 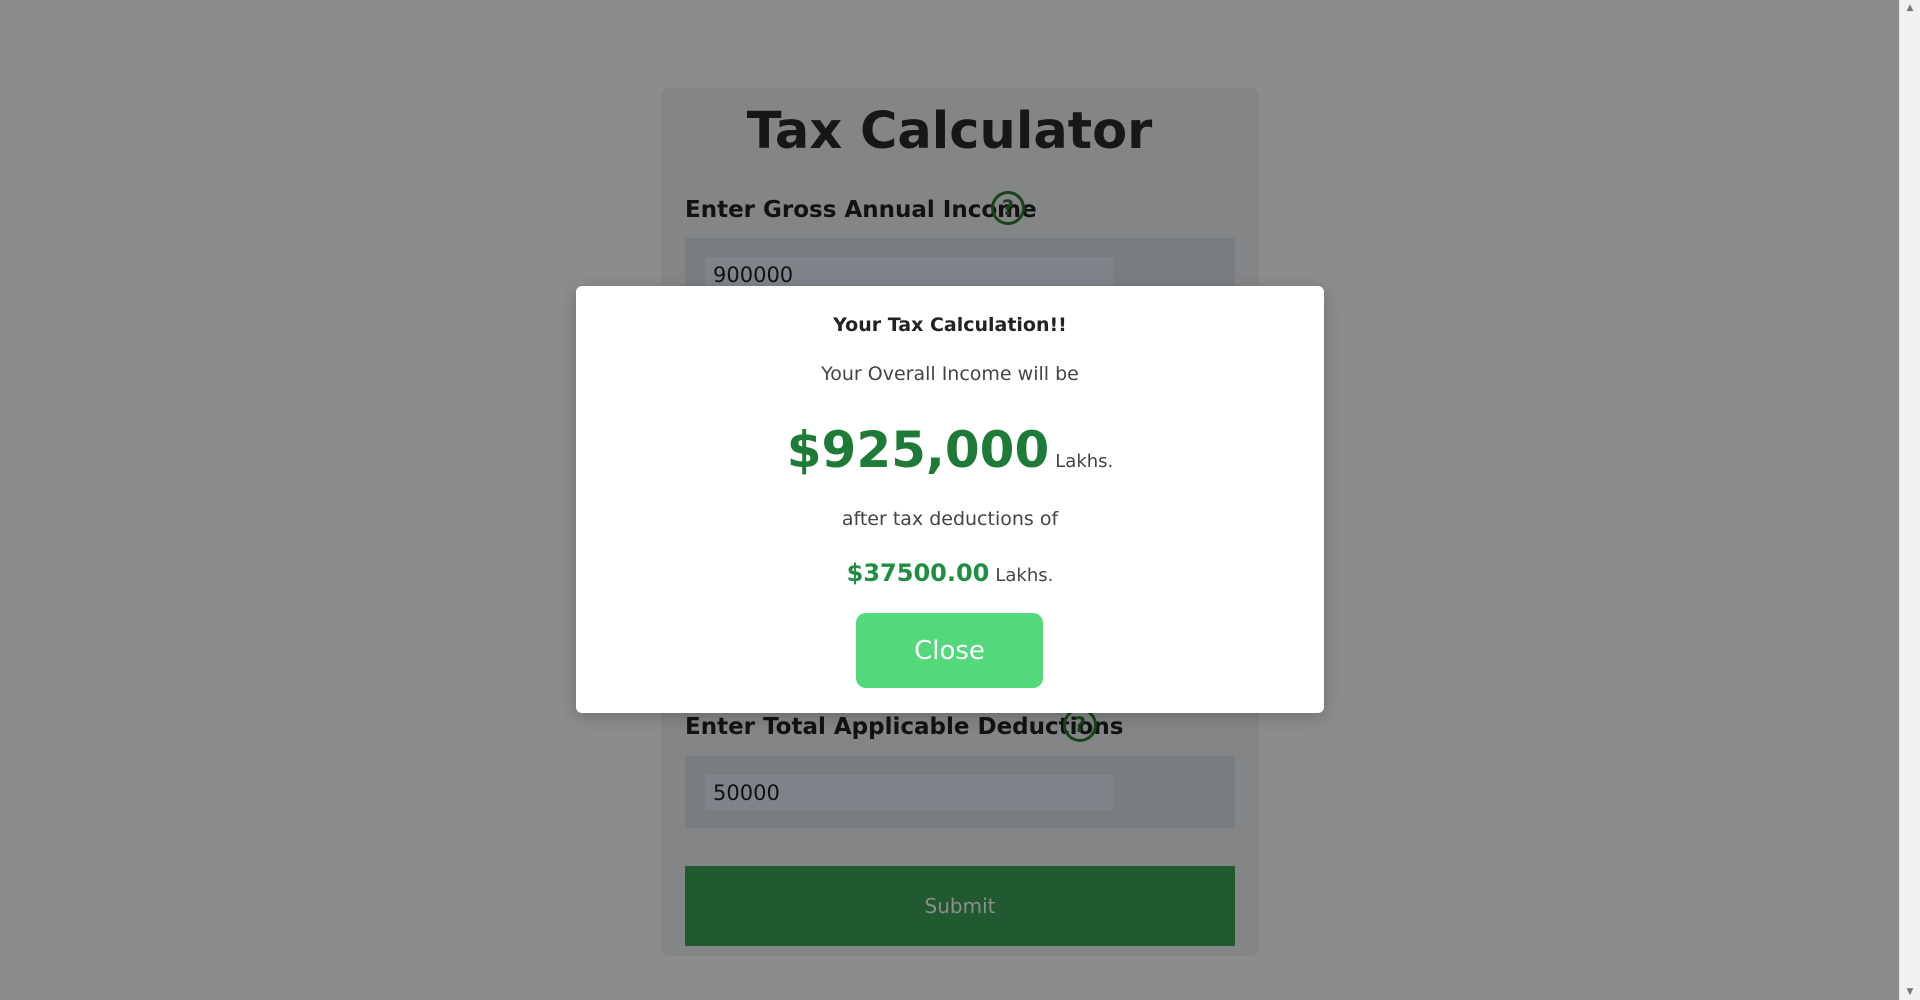 What do you see at coordinates (1909, 500) in the screenshot?
I see `vertical-scrollbar: ▲ ▼` at bounding box center [1909, 500].